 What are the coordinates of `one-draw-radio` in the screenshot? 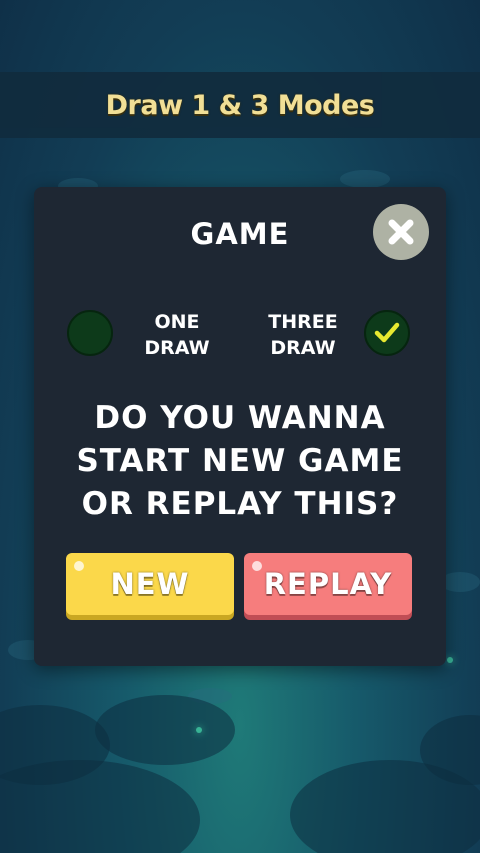 It's located at (90, 333).